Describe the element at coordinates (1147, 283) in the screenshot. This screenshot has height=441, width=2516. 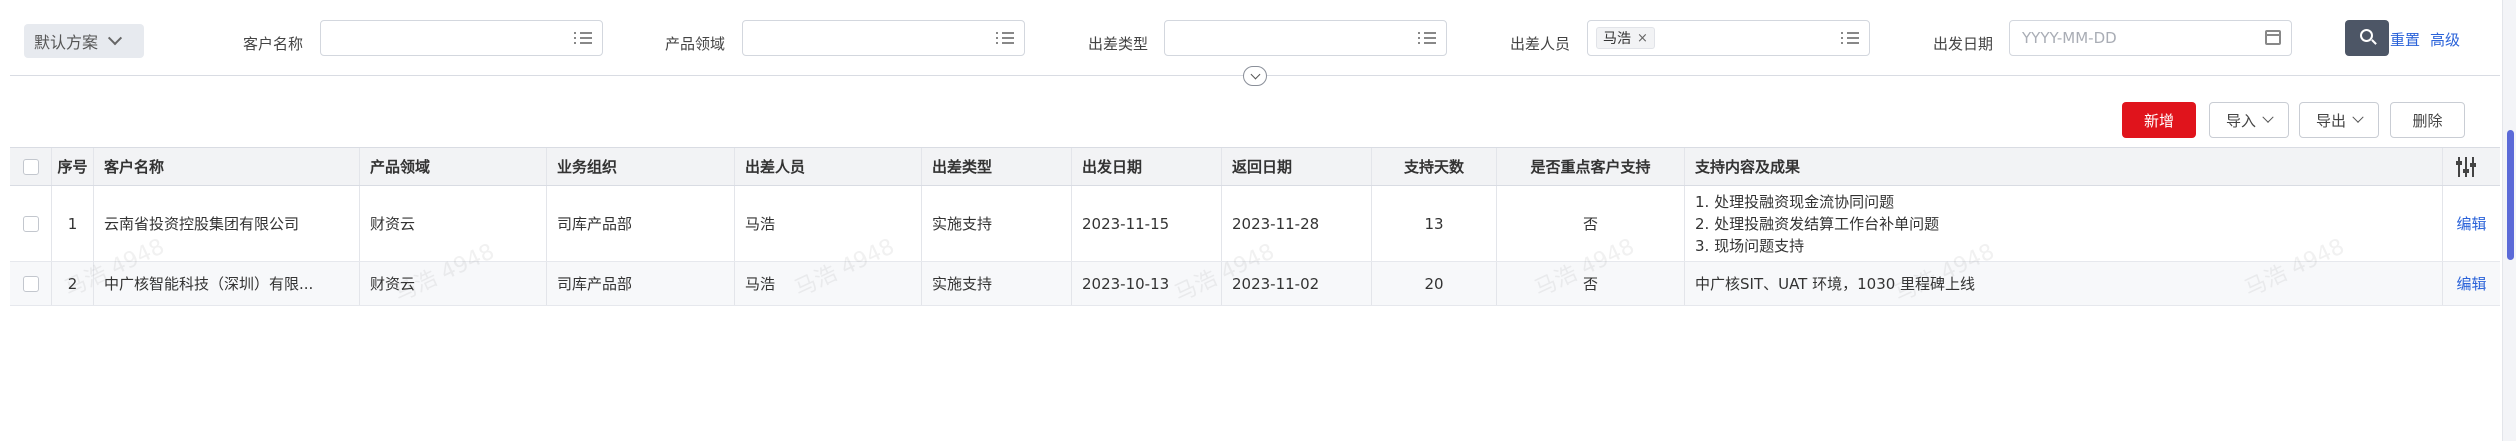
I see `cell-start-date: 2023-10-13` at that location.